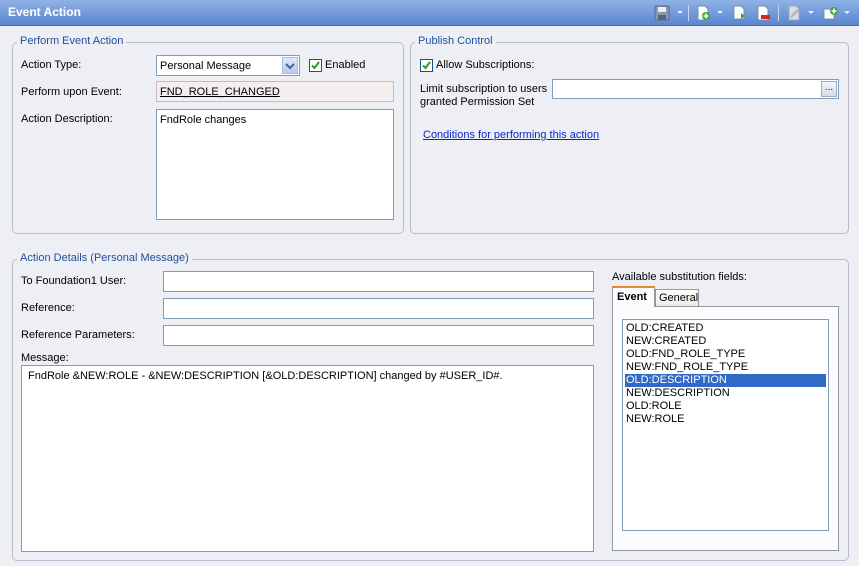  Describe the element at coordinates (680, 12) in the screenshot. I see `save-dropdown-arrow` at that location.